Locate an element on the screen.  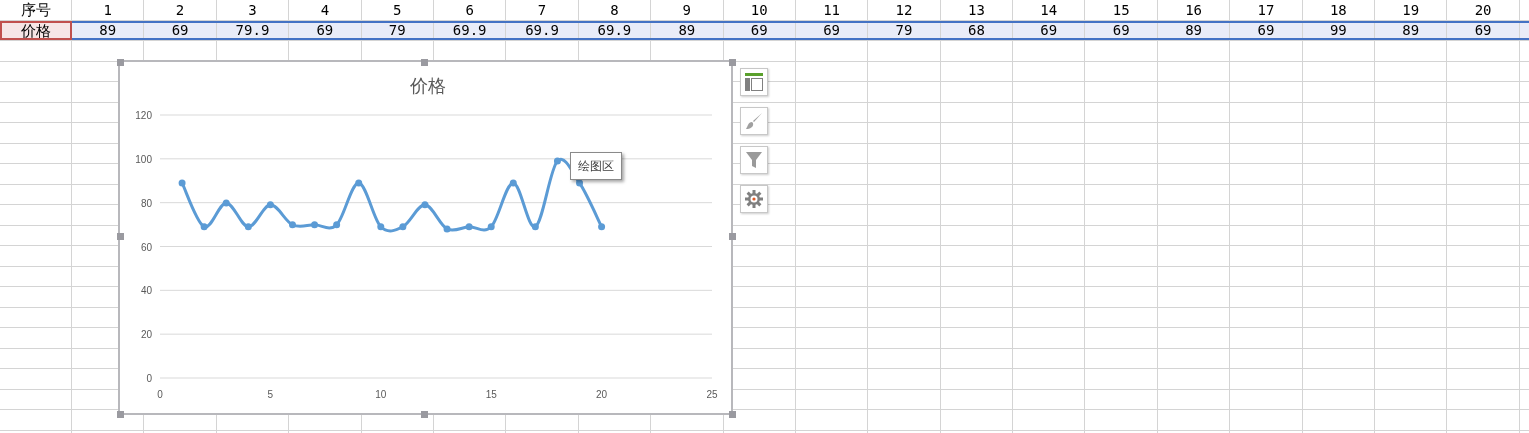
table-cell: 12 is located at coordinates (904, 10).